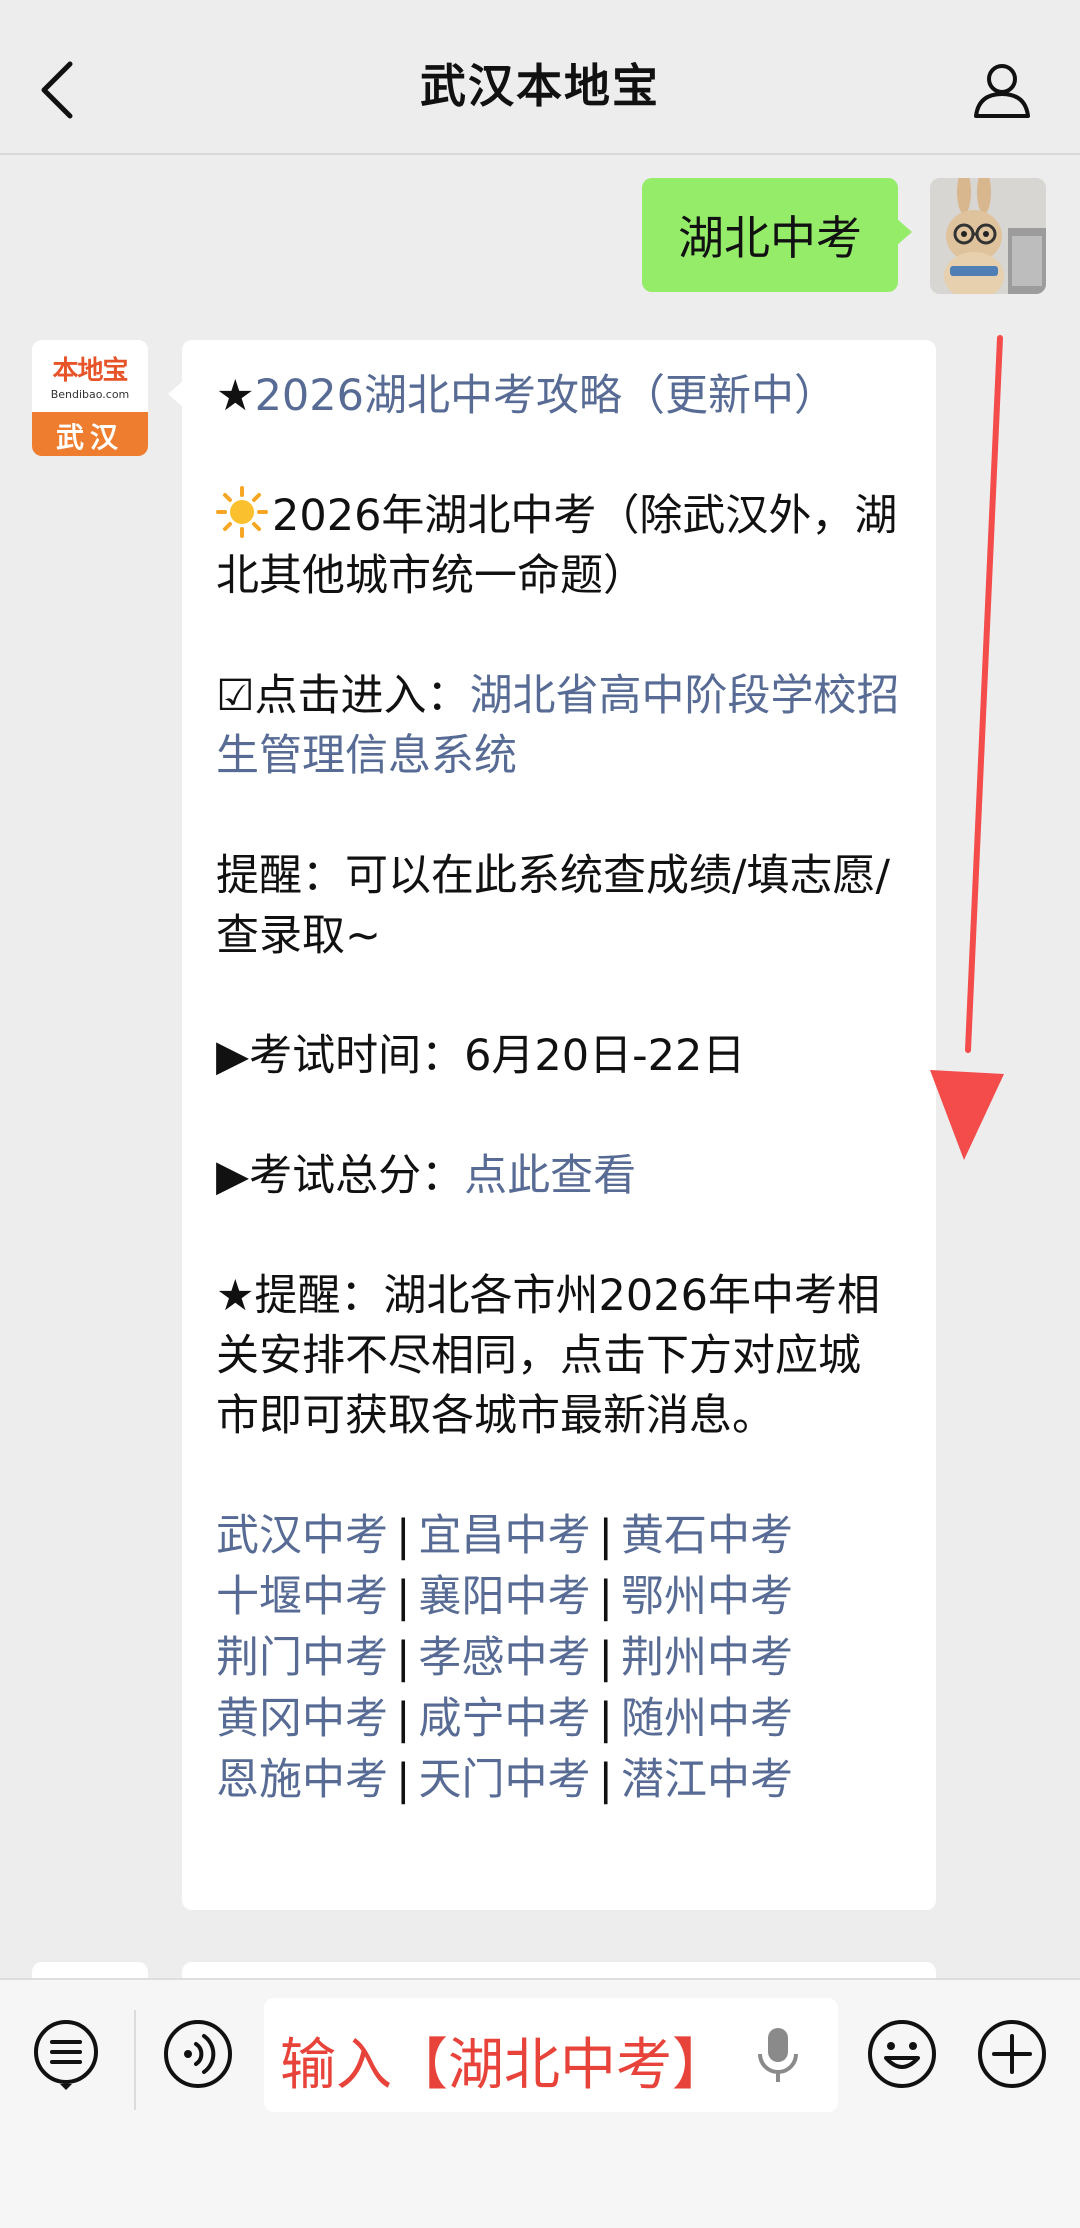 This screenshot has height=2228, width=1080. What do you see at coordinates (550, 1176) in the screenshot?
I see `score-link: 点此查看` at bounding box center [550, 1176].